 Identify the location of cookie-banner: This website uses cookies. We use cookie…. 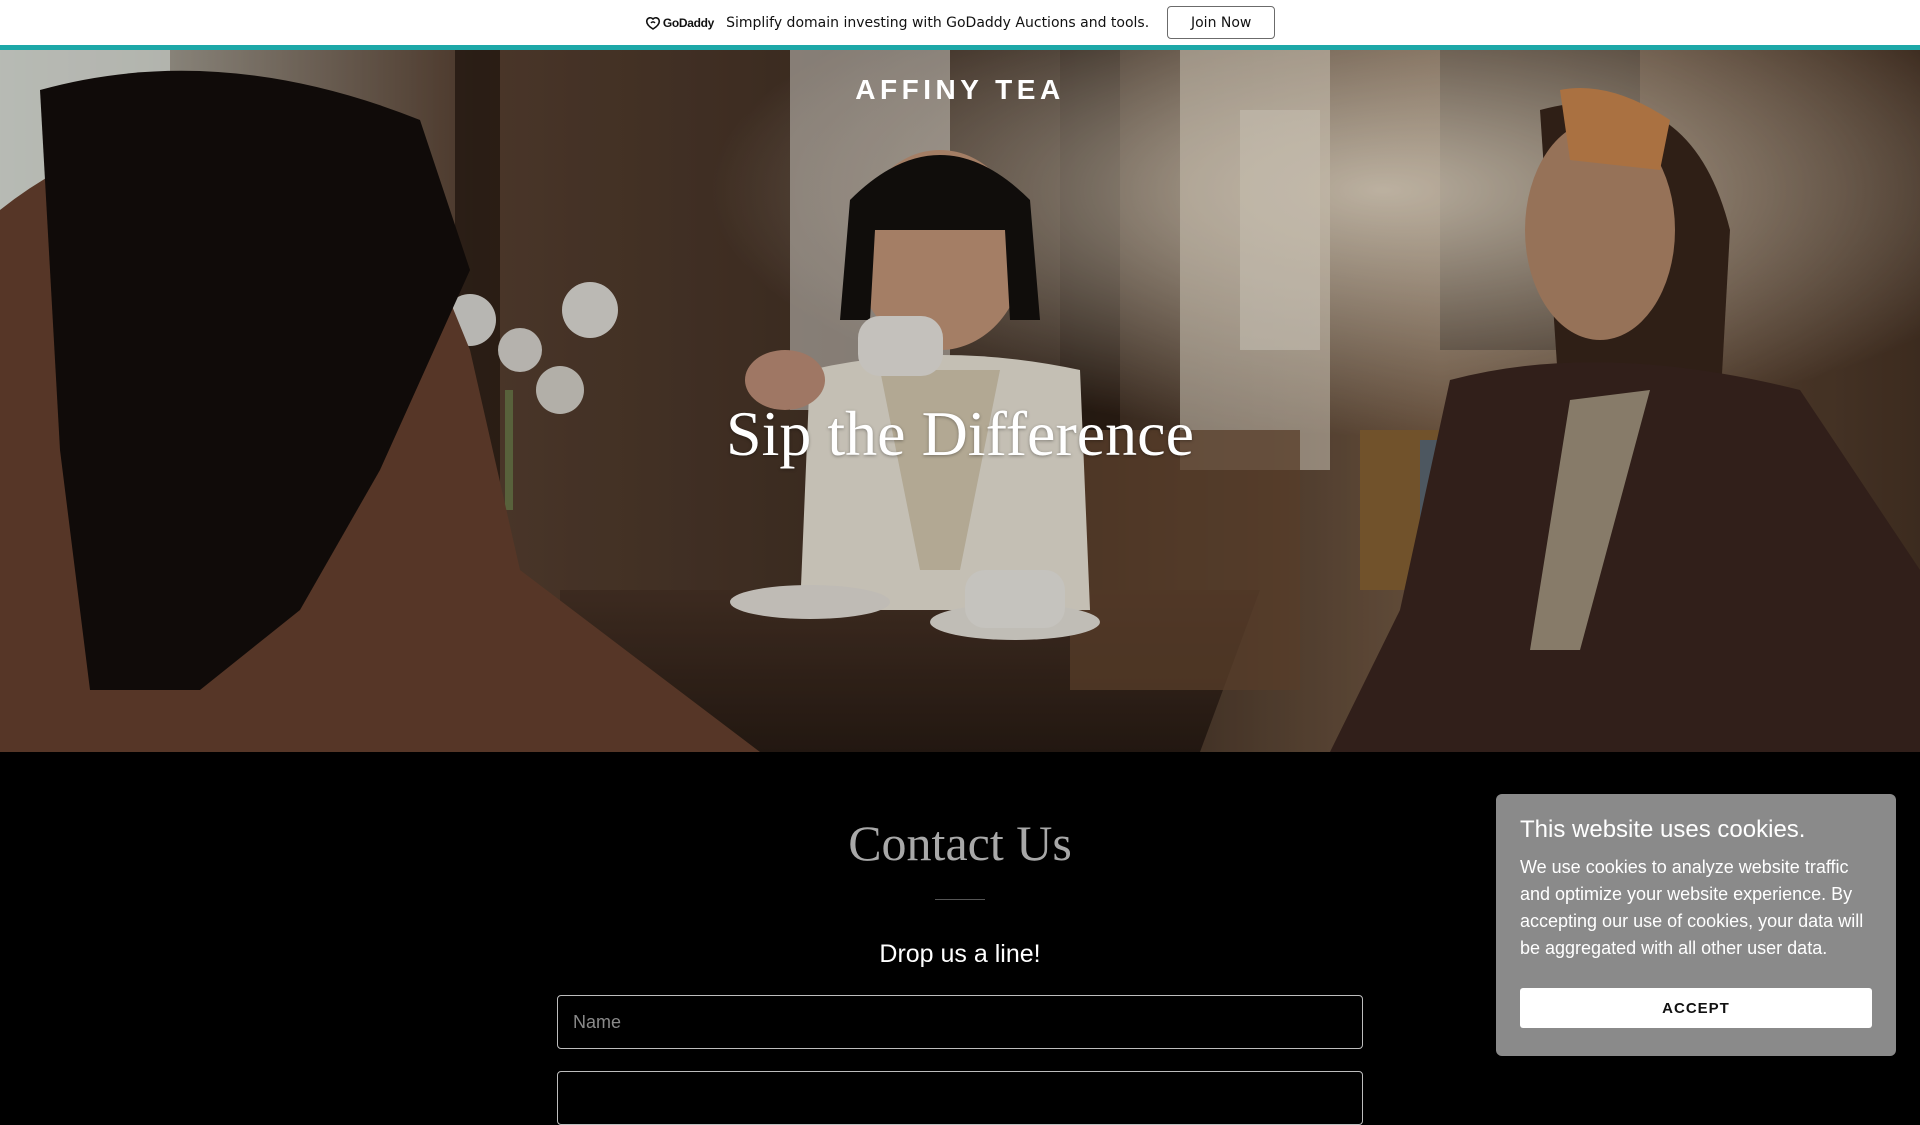
(1696, 925).